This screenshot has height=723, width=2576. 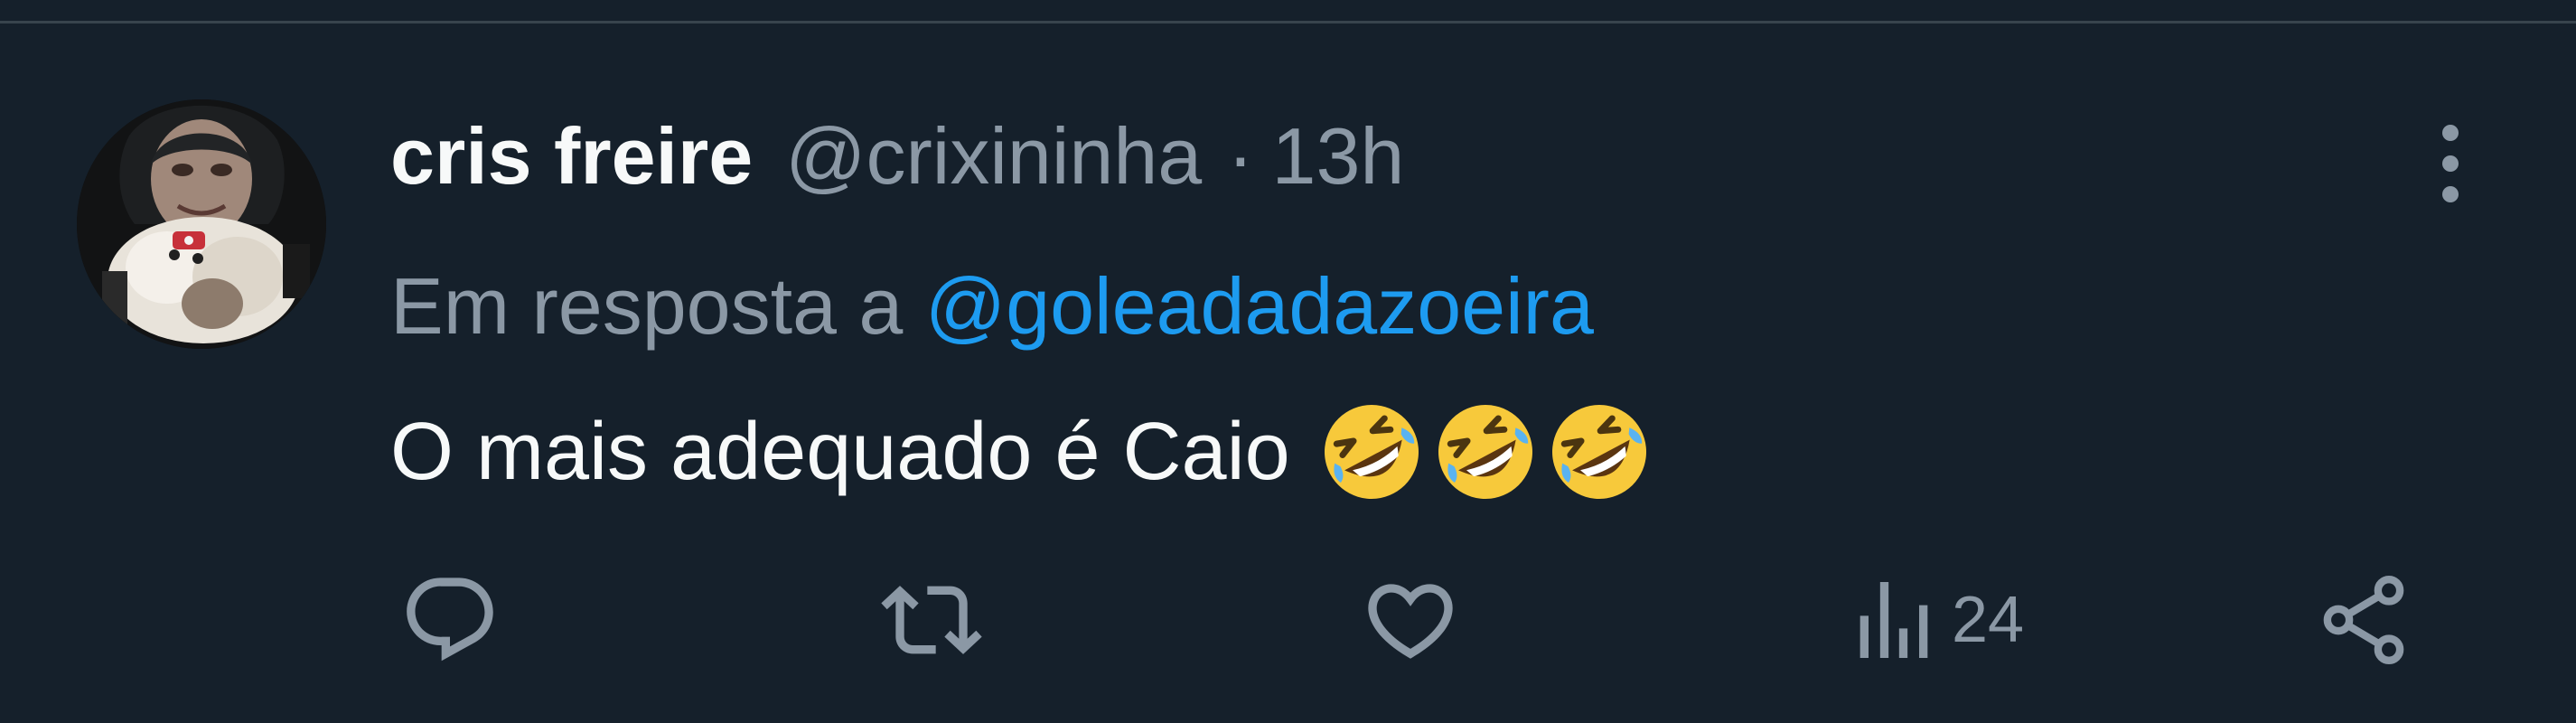 I want to click on timestamp: 13h, so click(x=1338, y=157).